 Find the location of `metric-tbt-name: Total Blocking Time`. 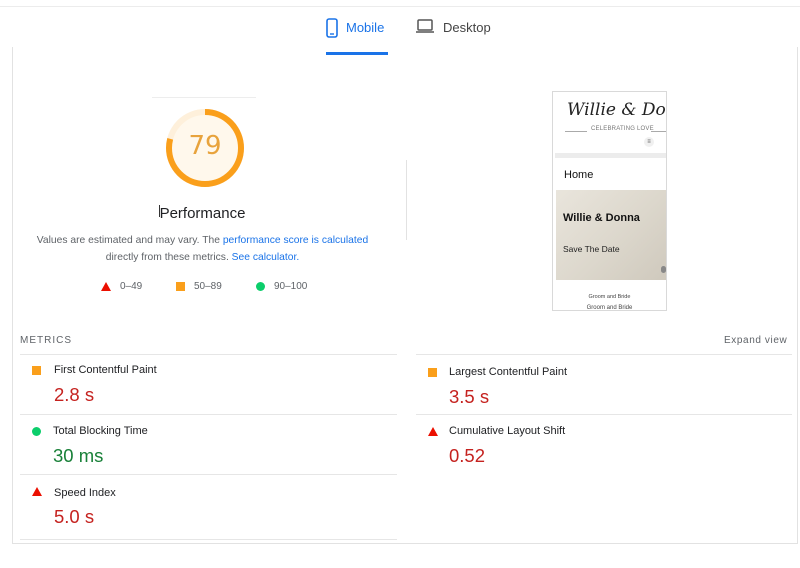

metric-tbt-name: Total Blocking Time is located at coordinates (100, 431).